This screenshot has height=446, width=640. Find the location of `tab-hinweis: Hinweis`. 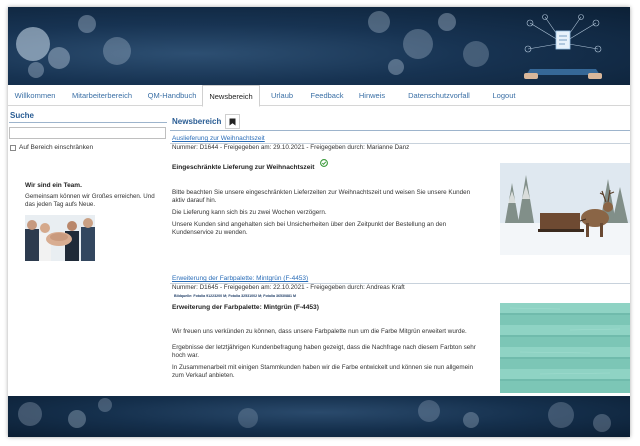

tab-hinweis: Hinweis is located at coordinates (372, 95).